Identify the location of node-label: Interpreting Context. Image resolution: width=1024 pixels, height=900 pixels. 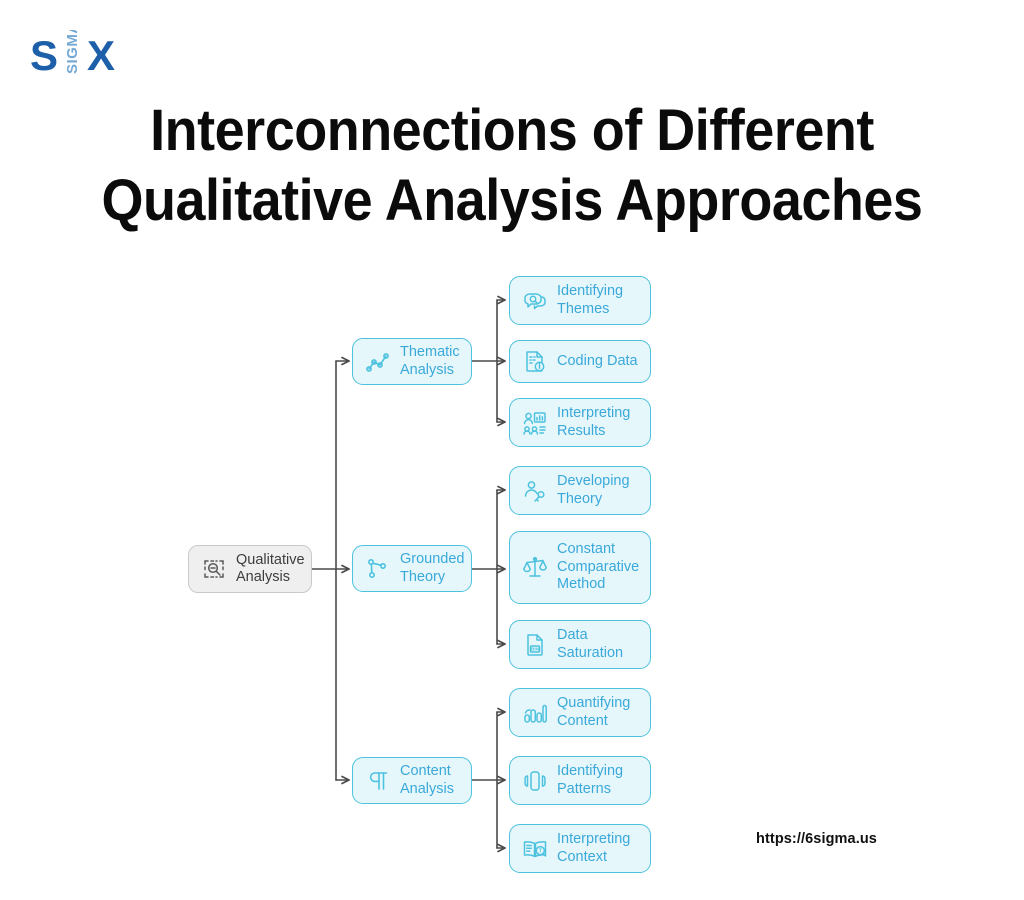
(594, 848).